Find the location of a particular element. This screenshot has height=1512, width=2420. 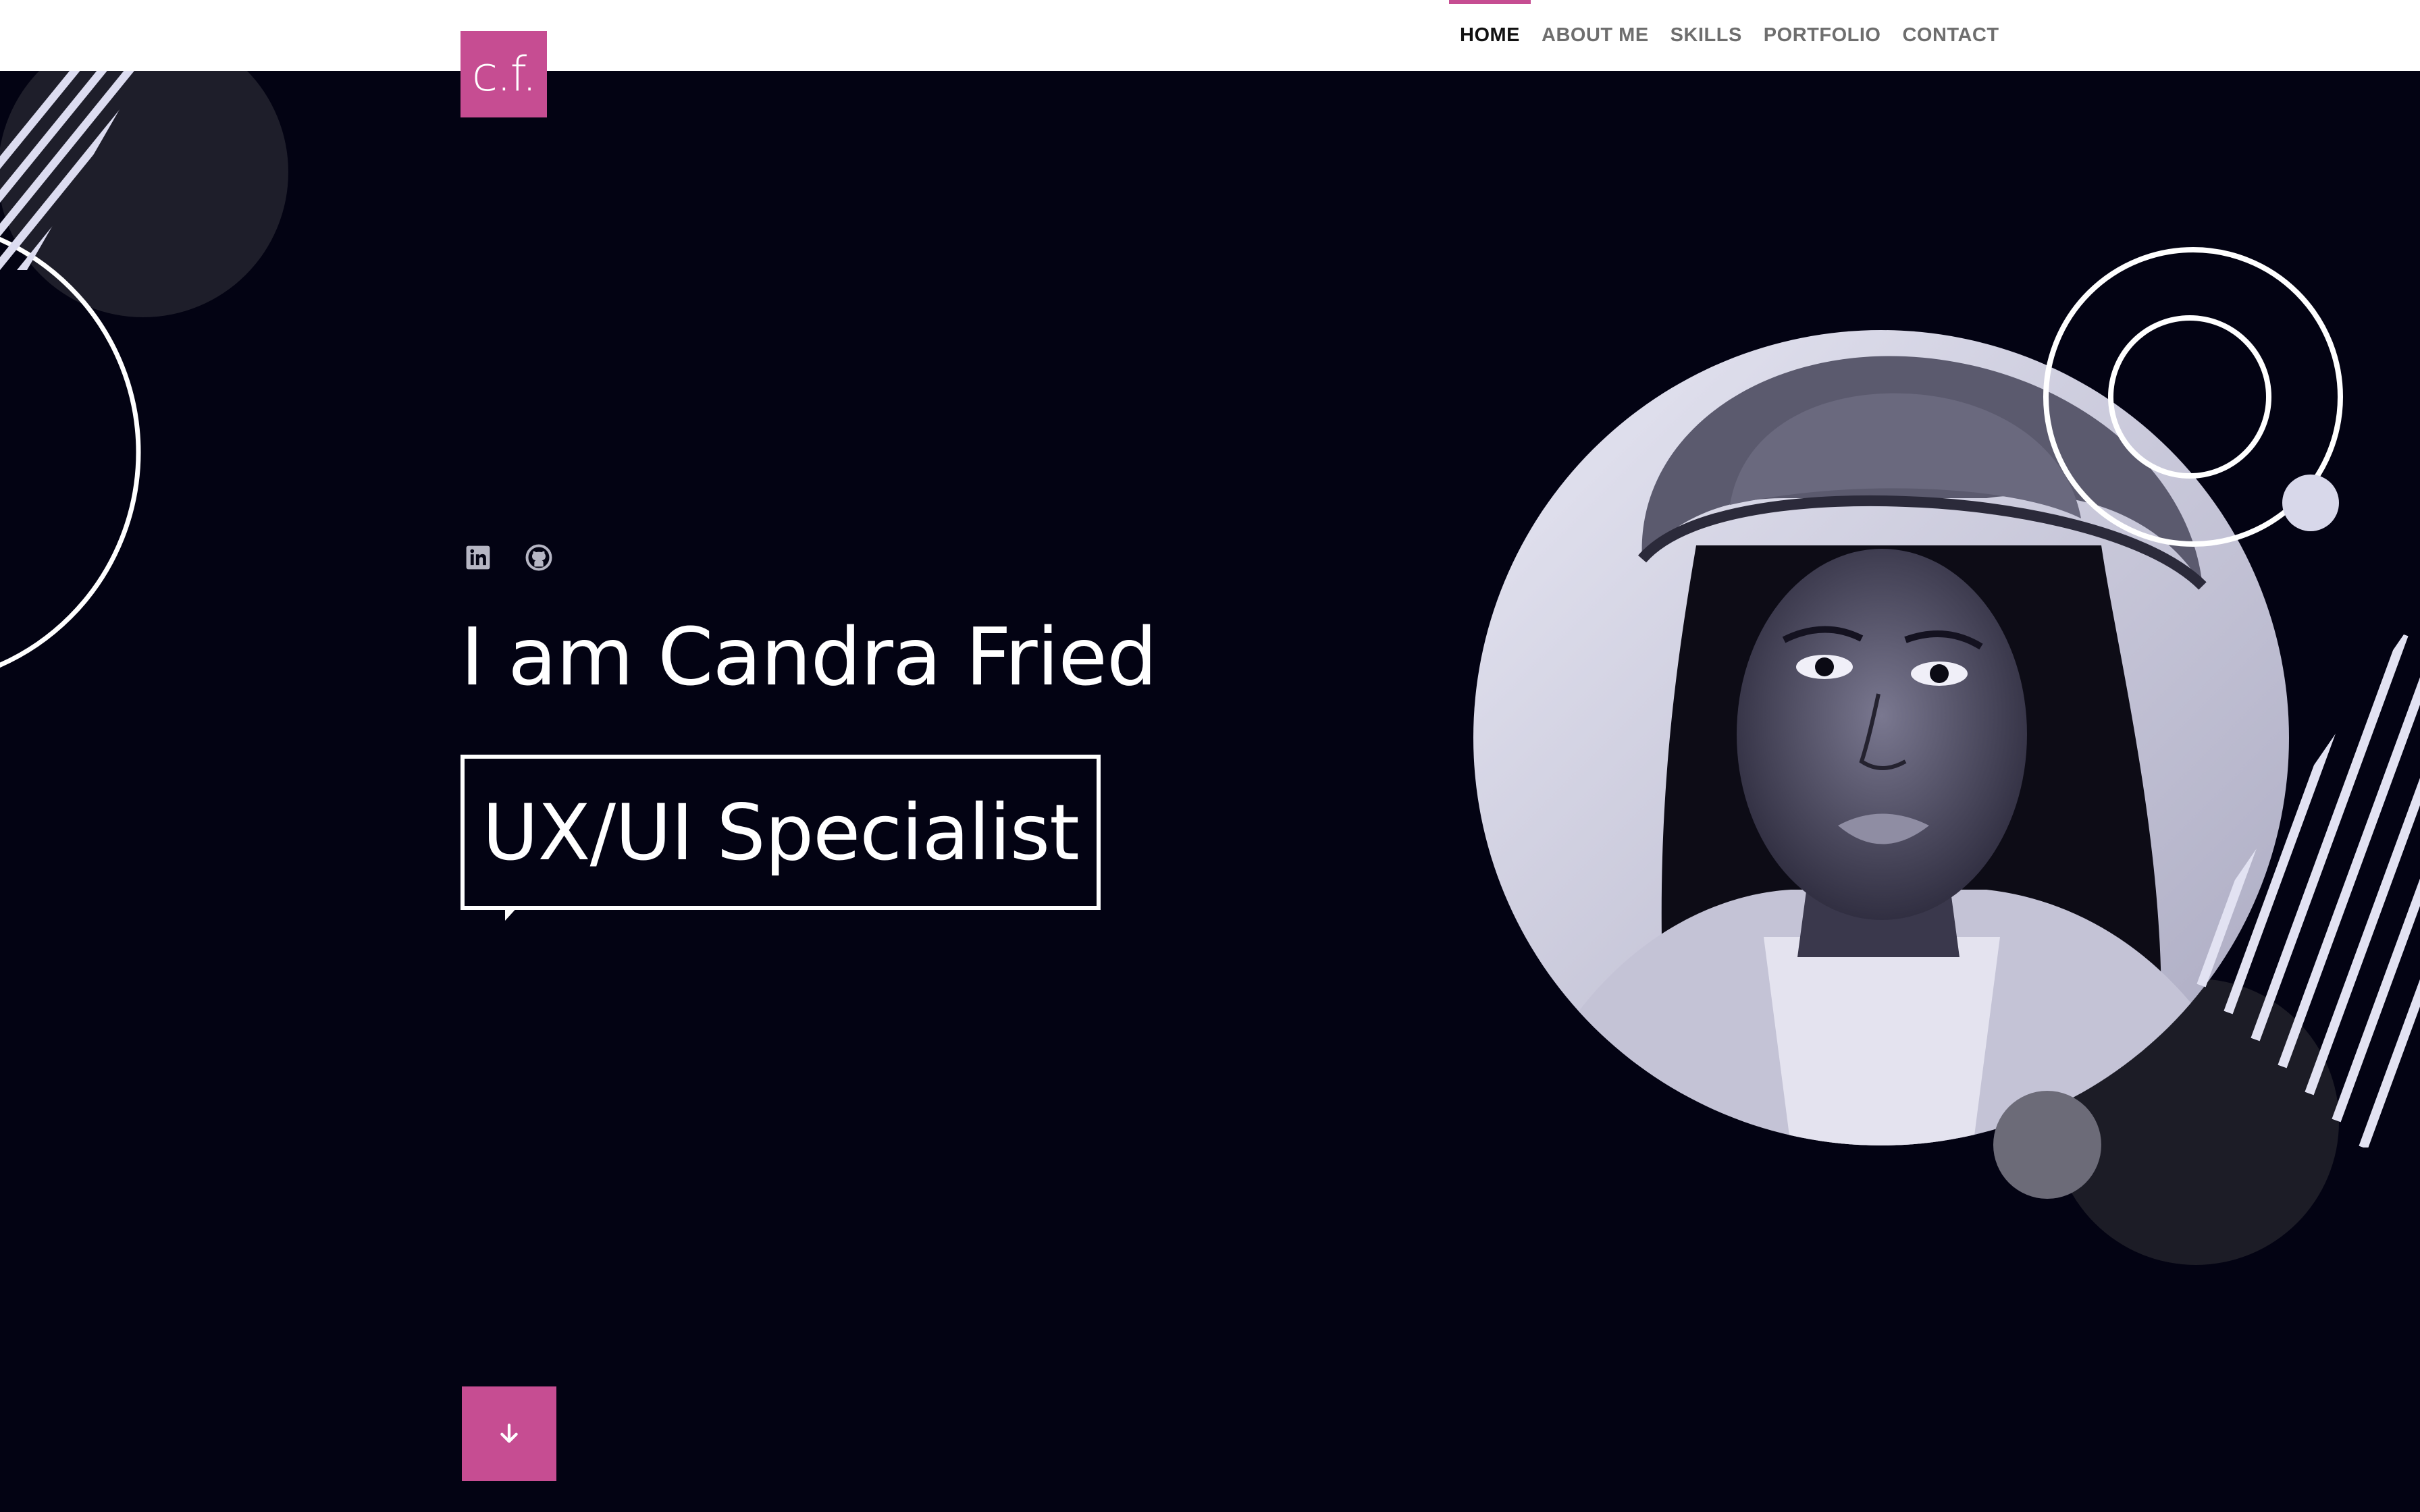

deco-dot-small is located at coordinates (2310, 503).